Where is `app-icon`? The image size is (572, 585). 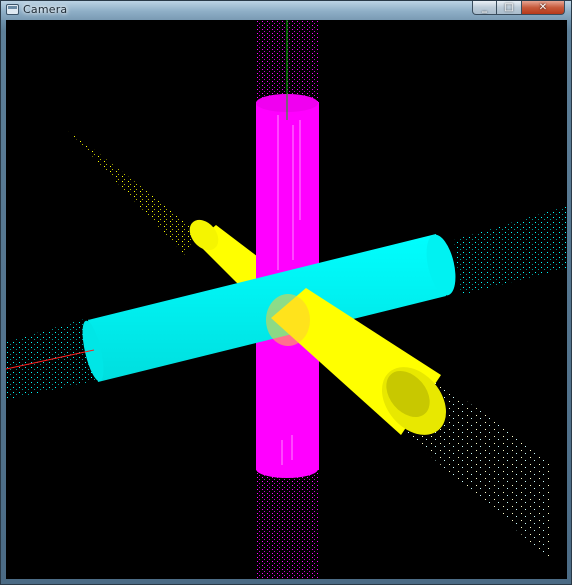 app-icon is located at coordinates (12, 9).